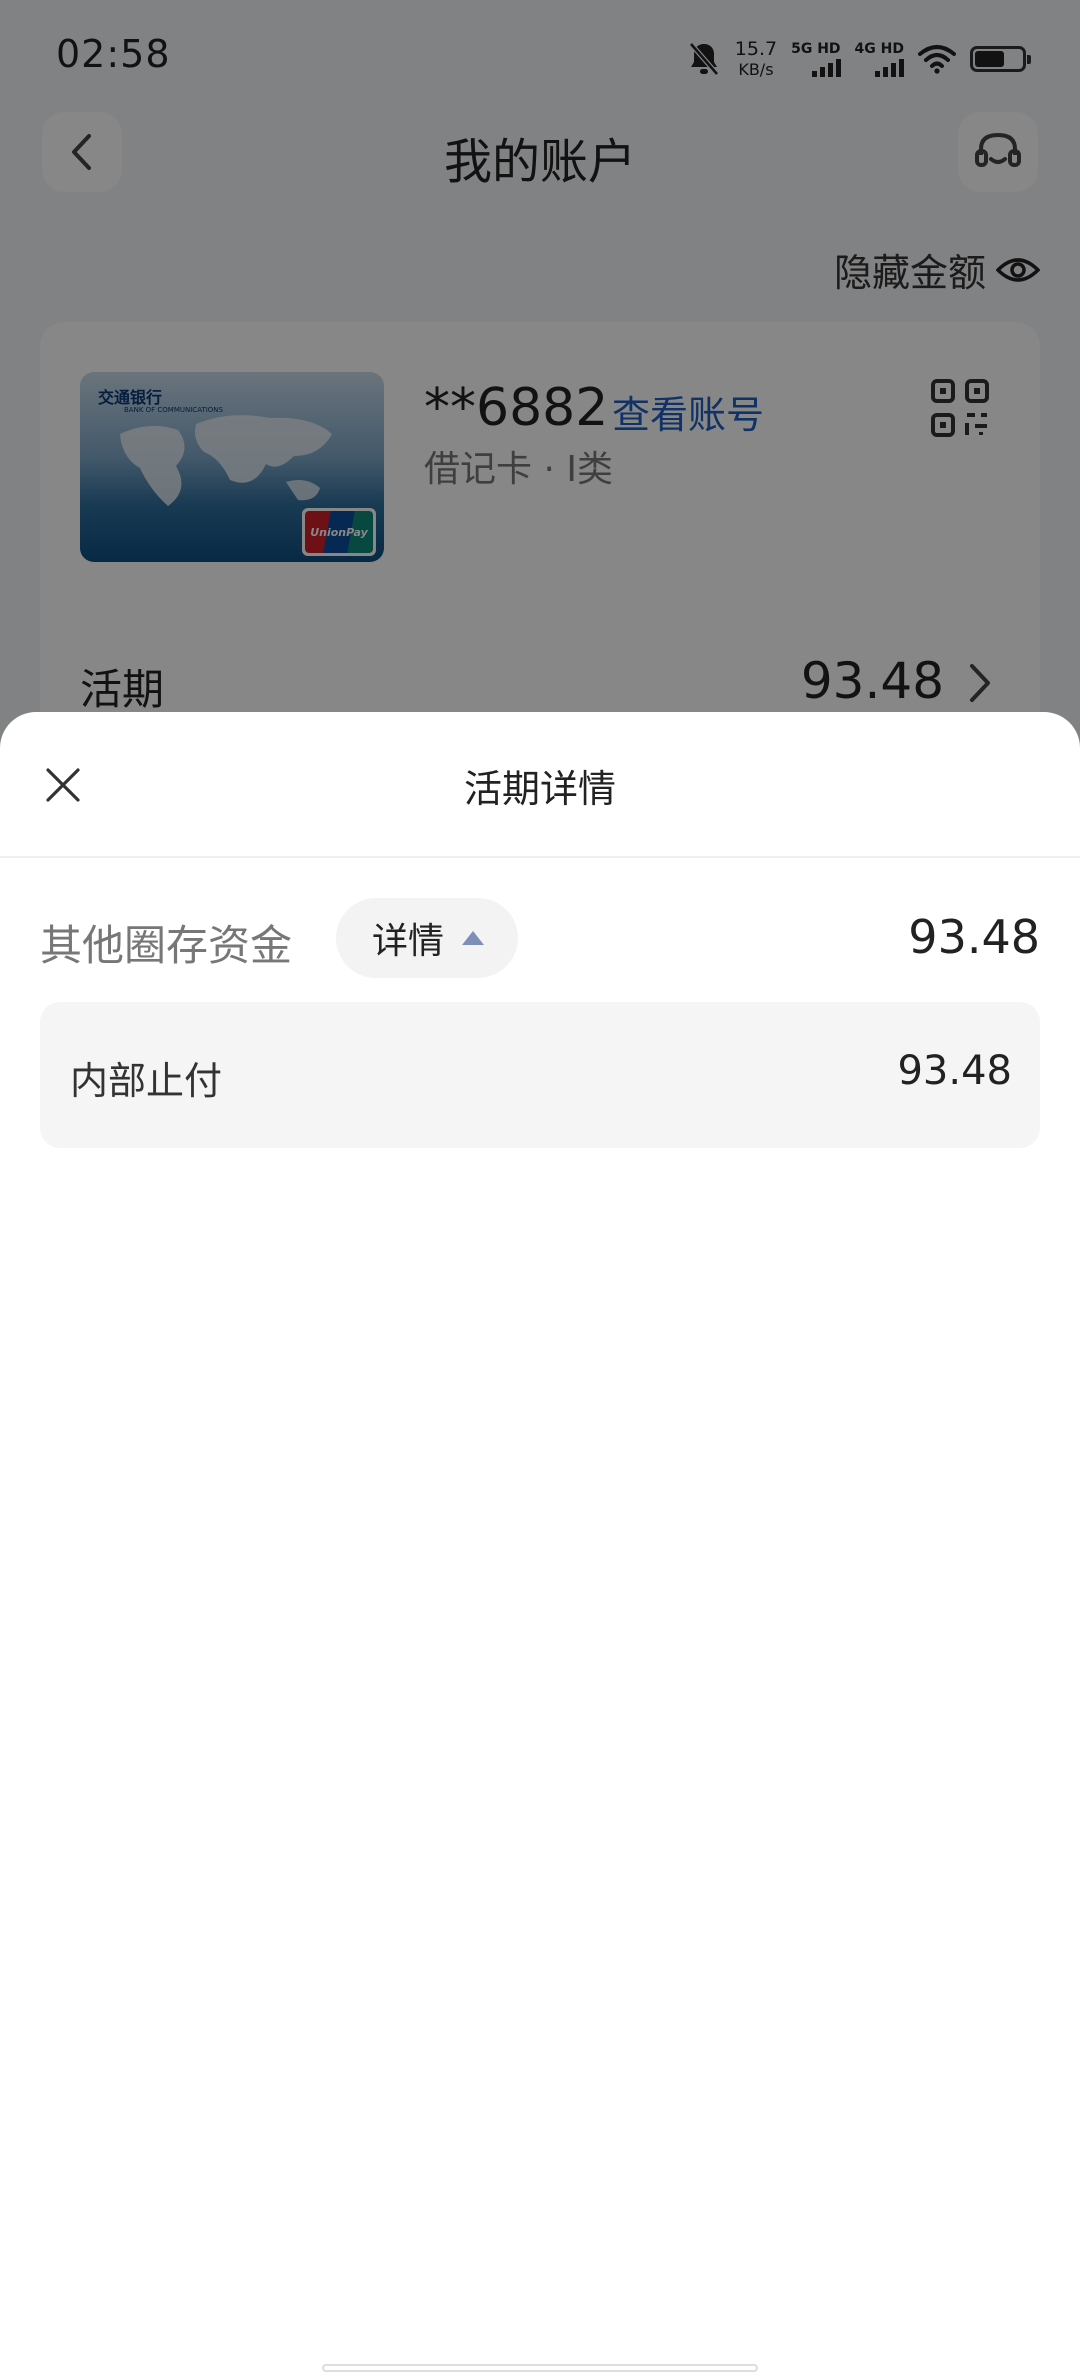 The width and height of the screenshot is (1080, 2376). I want to click on detail-item-label: 内部止付, so click(146, 1081).